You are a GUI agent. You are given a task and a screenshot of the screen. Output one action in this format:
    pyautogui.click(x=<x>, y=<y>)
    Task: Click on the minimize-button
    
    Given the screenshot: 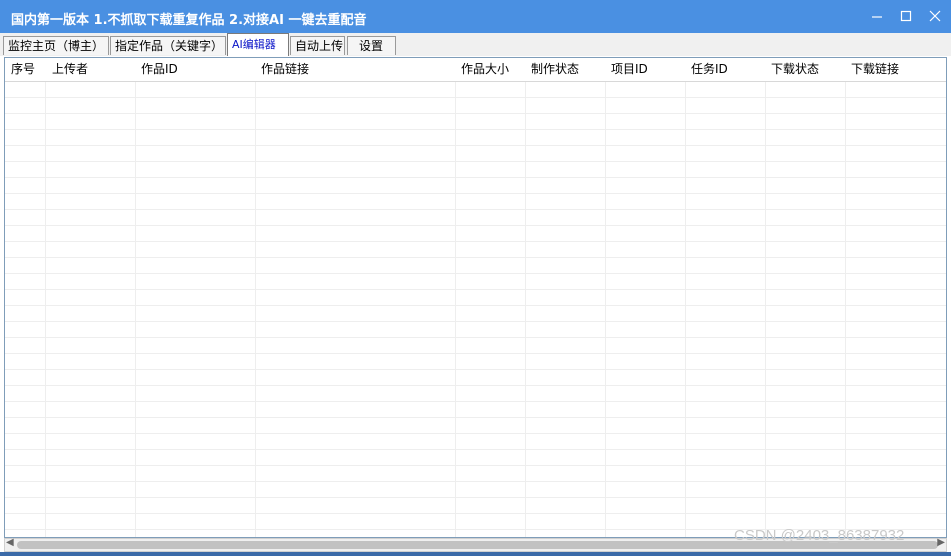 What is the action you would take?
    pyautogui.click(x=877, y=16)
    